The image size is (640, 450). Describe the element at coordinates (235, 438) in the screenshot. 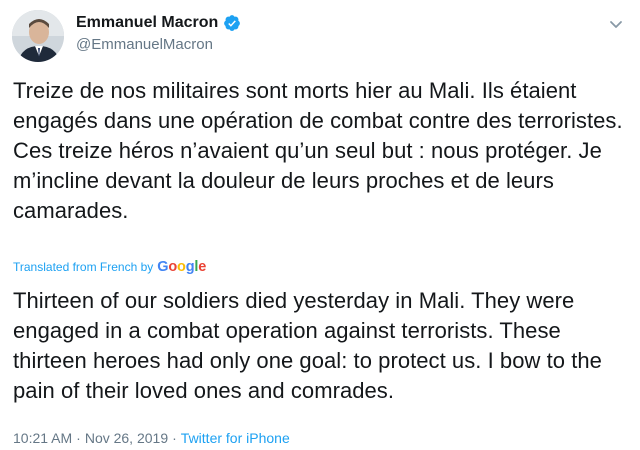

I see `tweet-source-link: Twitter for iPhone` at that location.